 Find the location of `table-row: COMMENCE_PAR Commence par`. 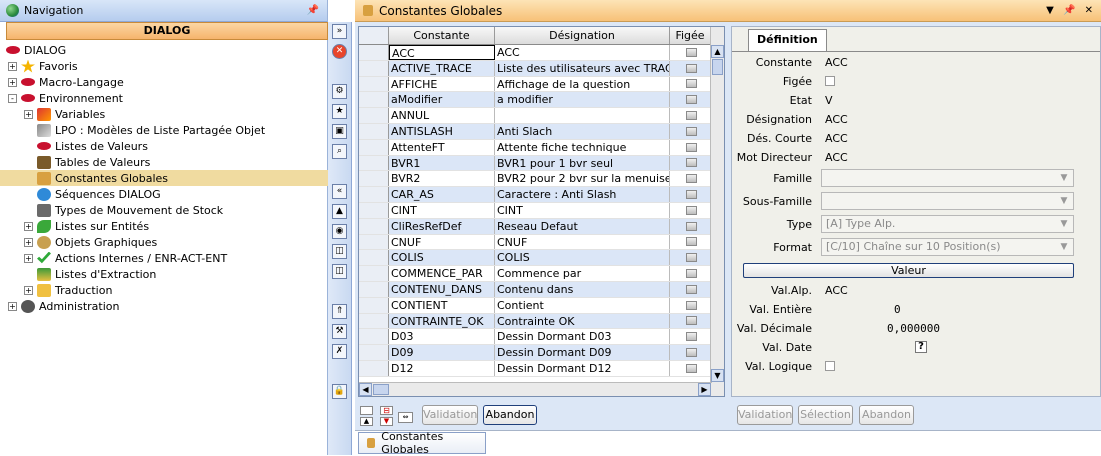

table-row: COMMENCE_PAR Commence par is located at coordinates (541, 274).